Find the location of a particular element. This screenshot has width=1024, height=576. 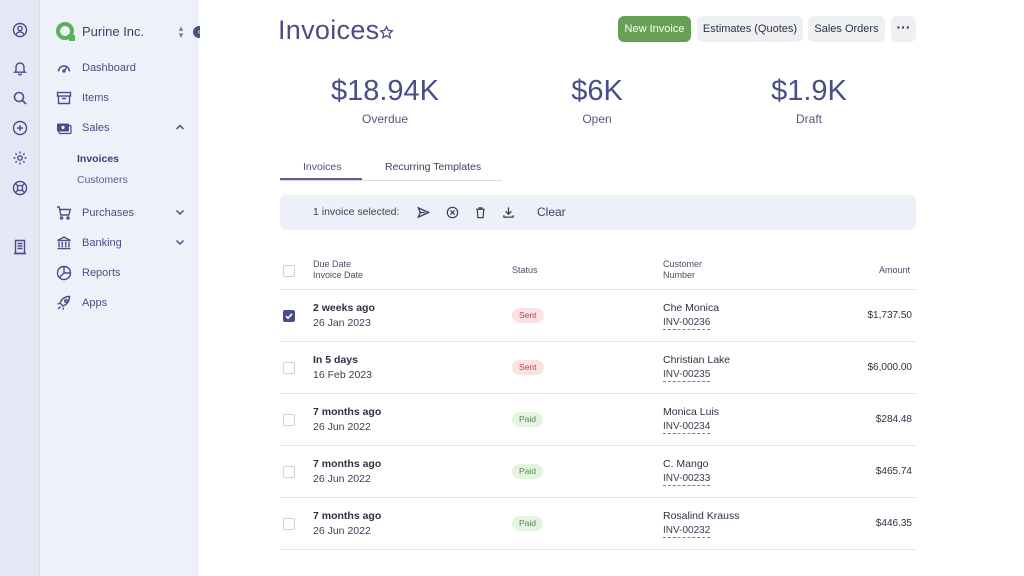

money-icon is located at coordinates (64, 128).